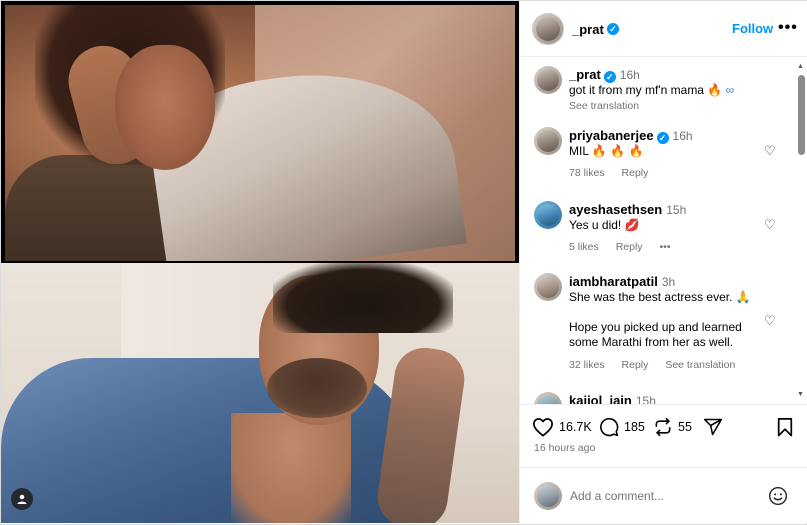 This screenshot has height=525, width=807. What do you see at coordinates (788, 28) in the screenshot?
I see `more-options-icon: •••` at bounding box center [788, 28].